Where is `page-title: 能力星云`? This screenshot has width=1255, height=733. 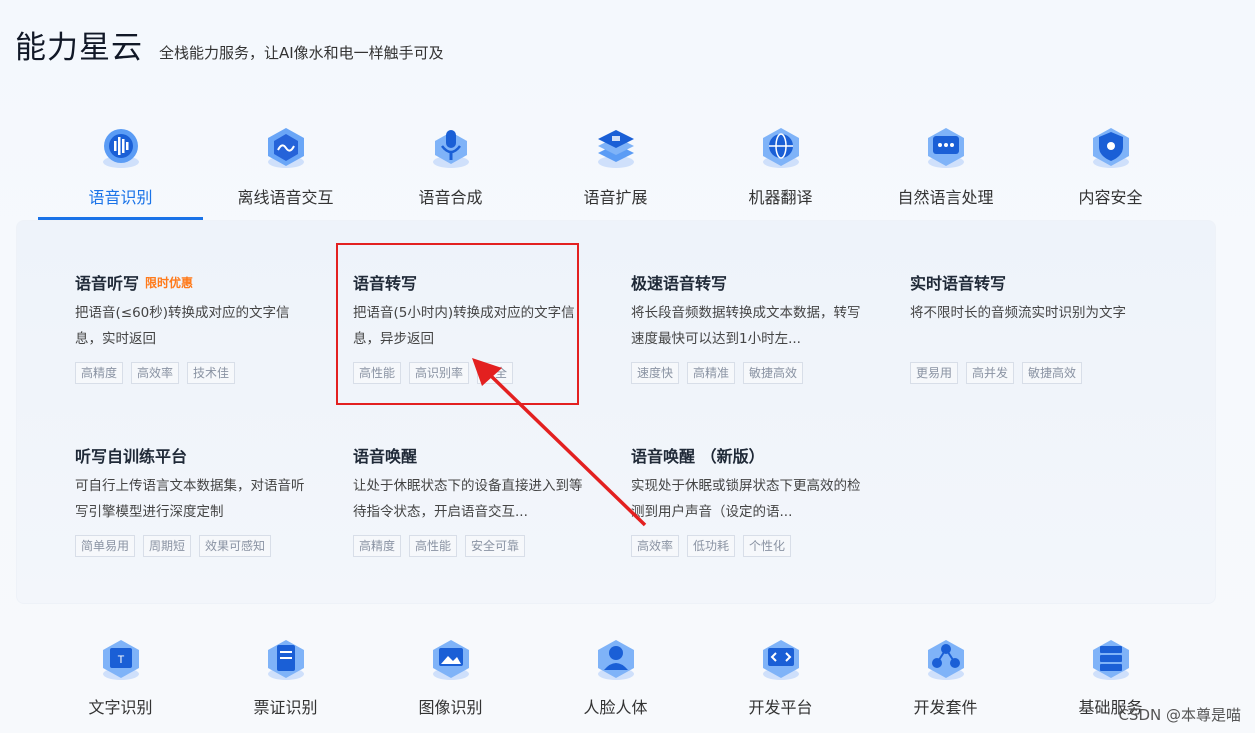 page-title: 能力星云 is located at coordinates (79, 48).